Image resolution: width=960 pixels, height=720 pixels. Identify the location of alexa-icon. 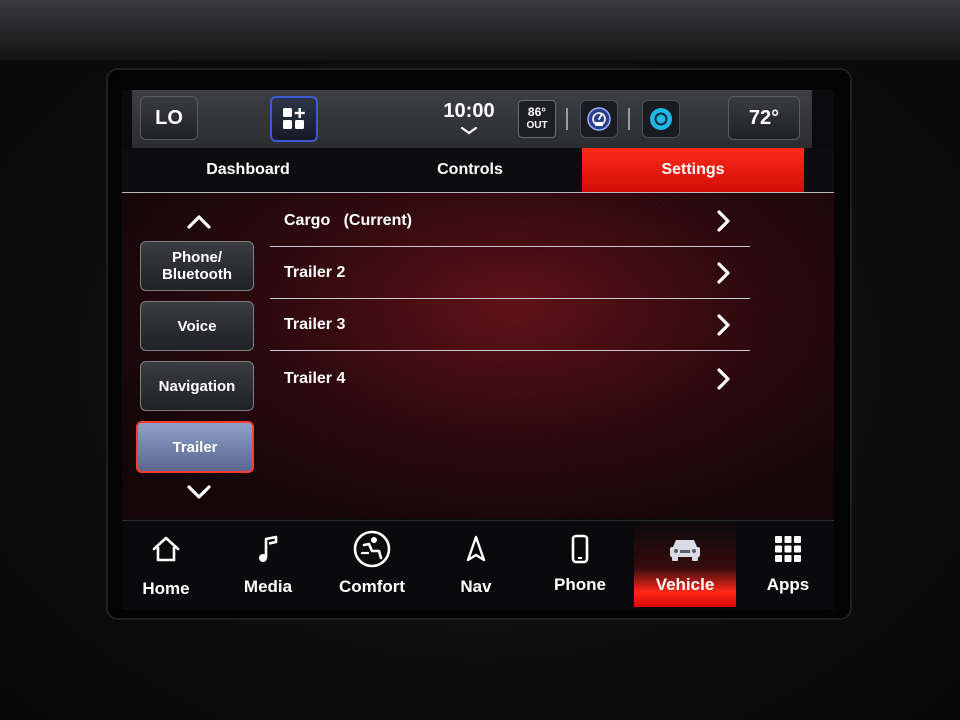
(661, 119).